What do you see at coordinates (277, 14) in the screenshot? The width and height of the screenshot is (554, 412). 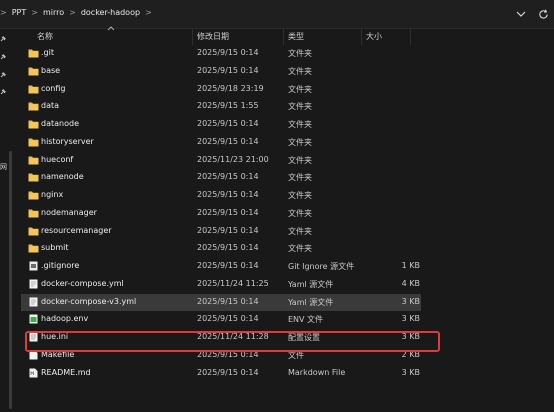 I see `address-bar: > PPT > mirro > docker-hadoop >` at bounding box center [277, 14].